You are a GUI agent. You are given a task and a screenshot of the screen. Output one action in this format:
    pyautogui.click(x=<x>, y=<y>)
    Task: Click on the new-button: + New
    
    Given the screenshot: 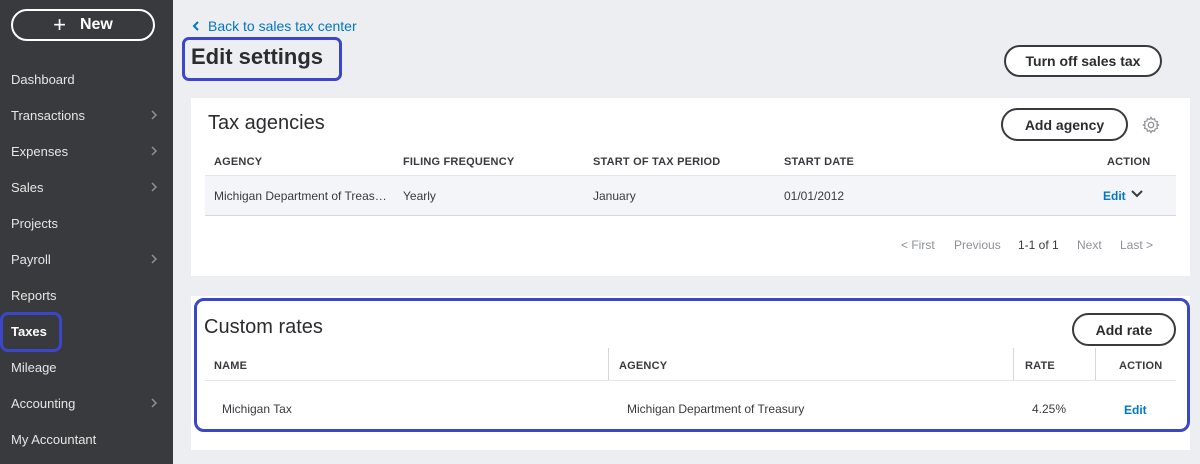 What is the action you would take?
    pyautogui.click(x=83, y=25)
    